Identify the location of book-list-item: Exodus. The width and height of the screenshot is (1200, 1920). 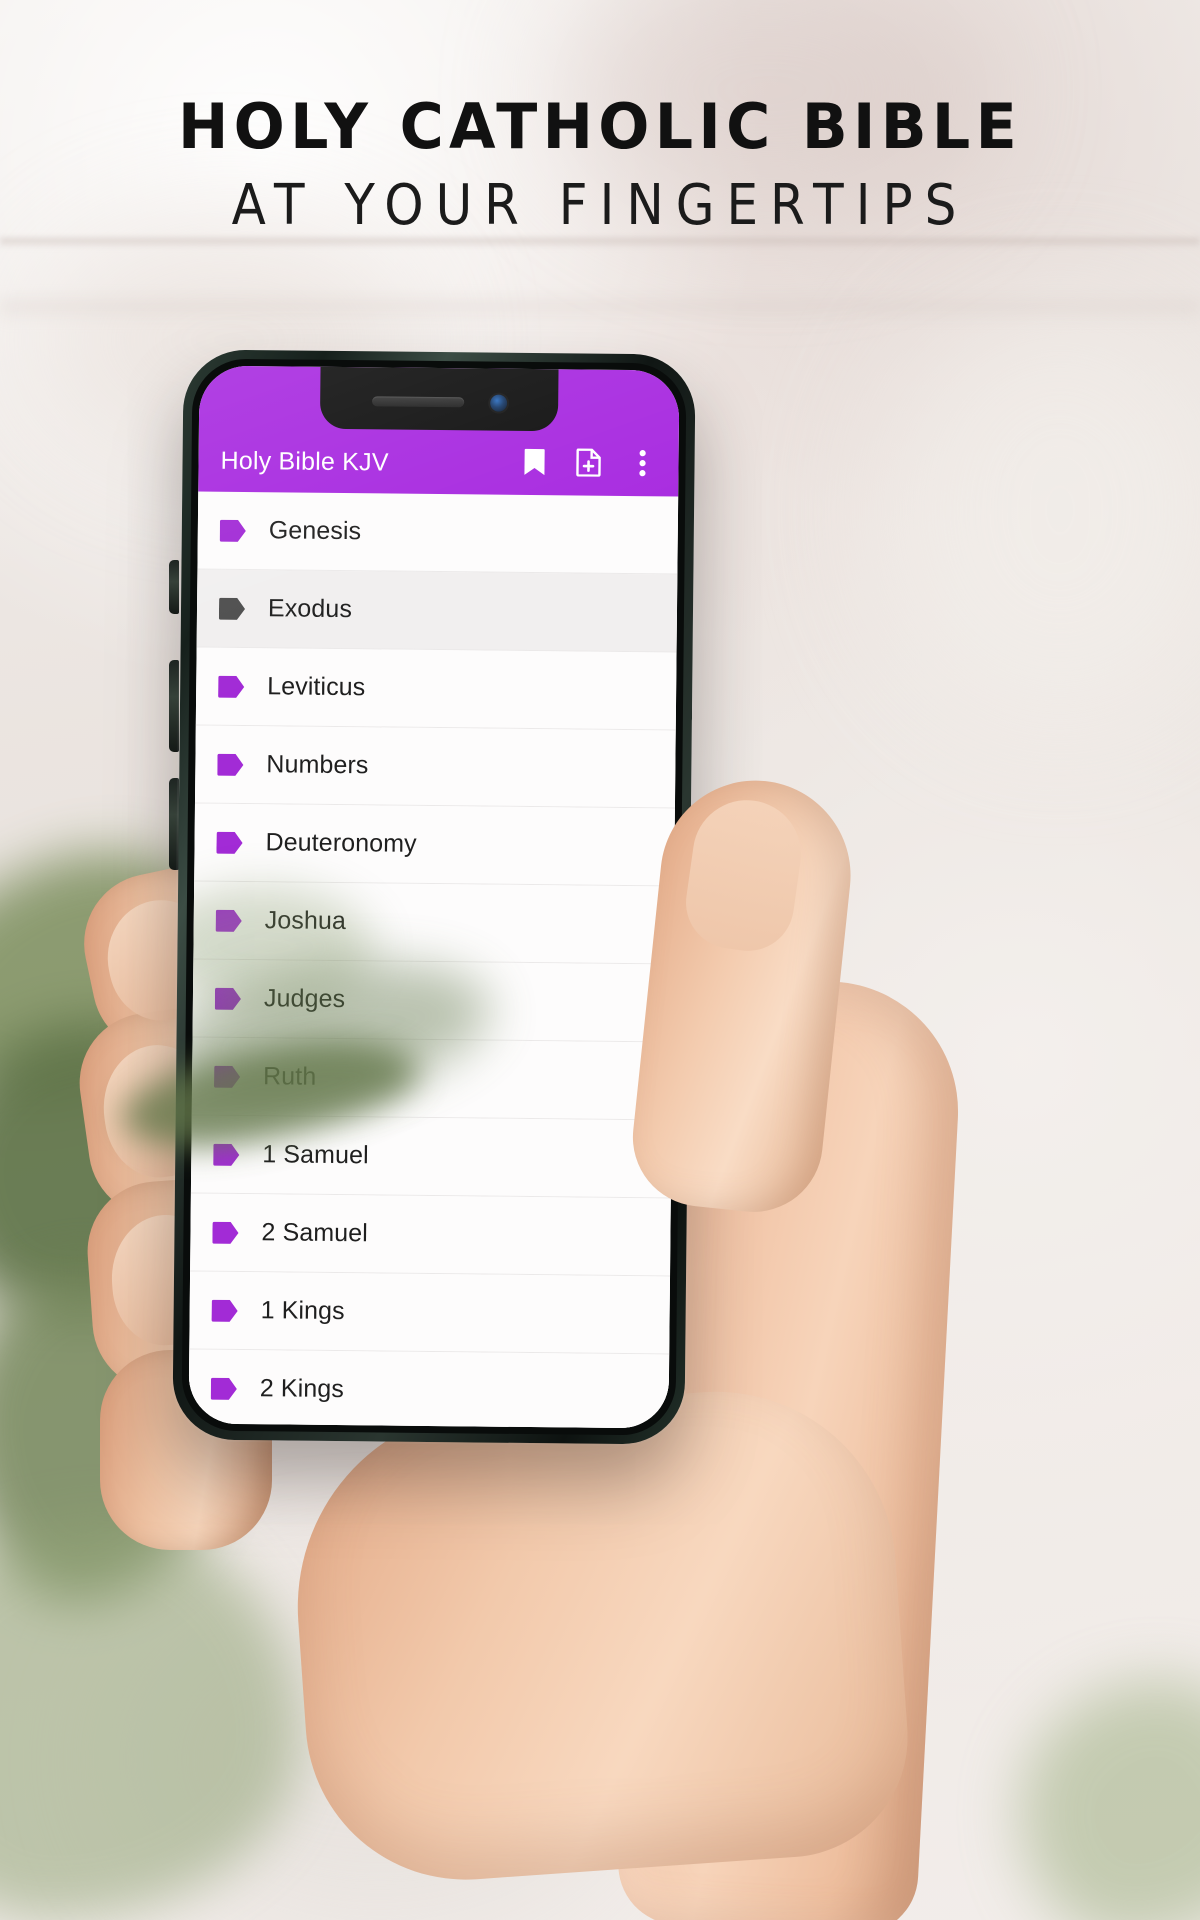
(437, 611).